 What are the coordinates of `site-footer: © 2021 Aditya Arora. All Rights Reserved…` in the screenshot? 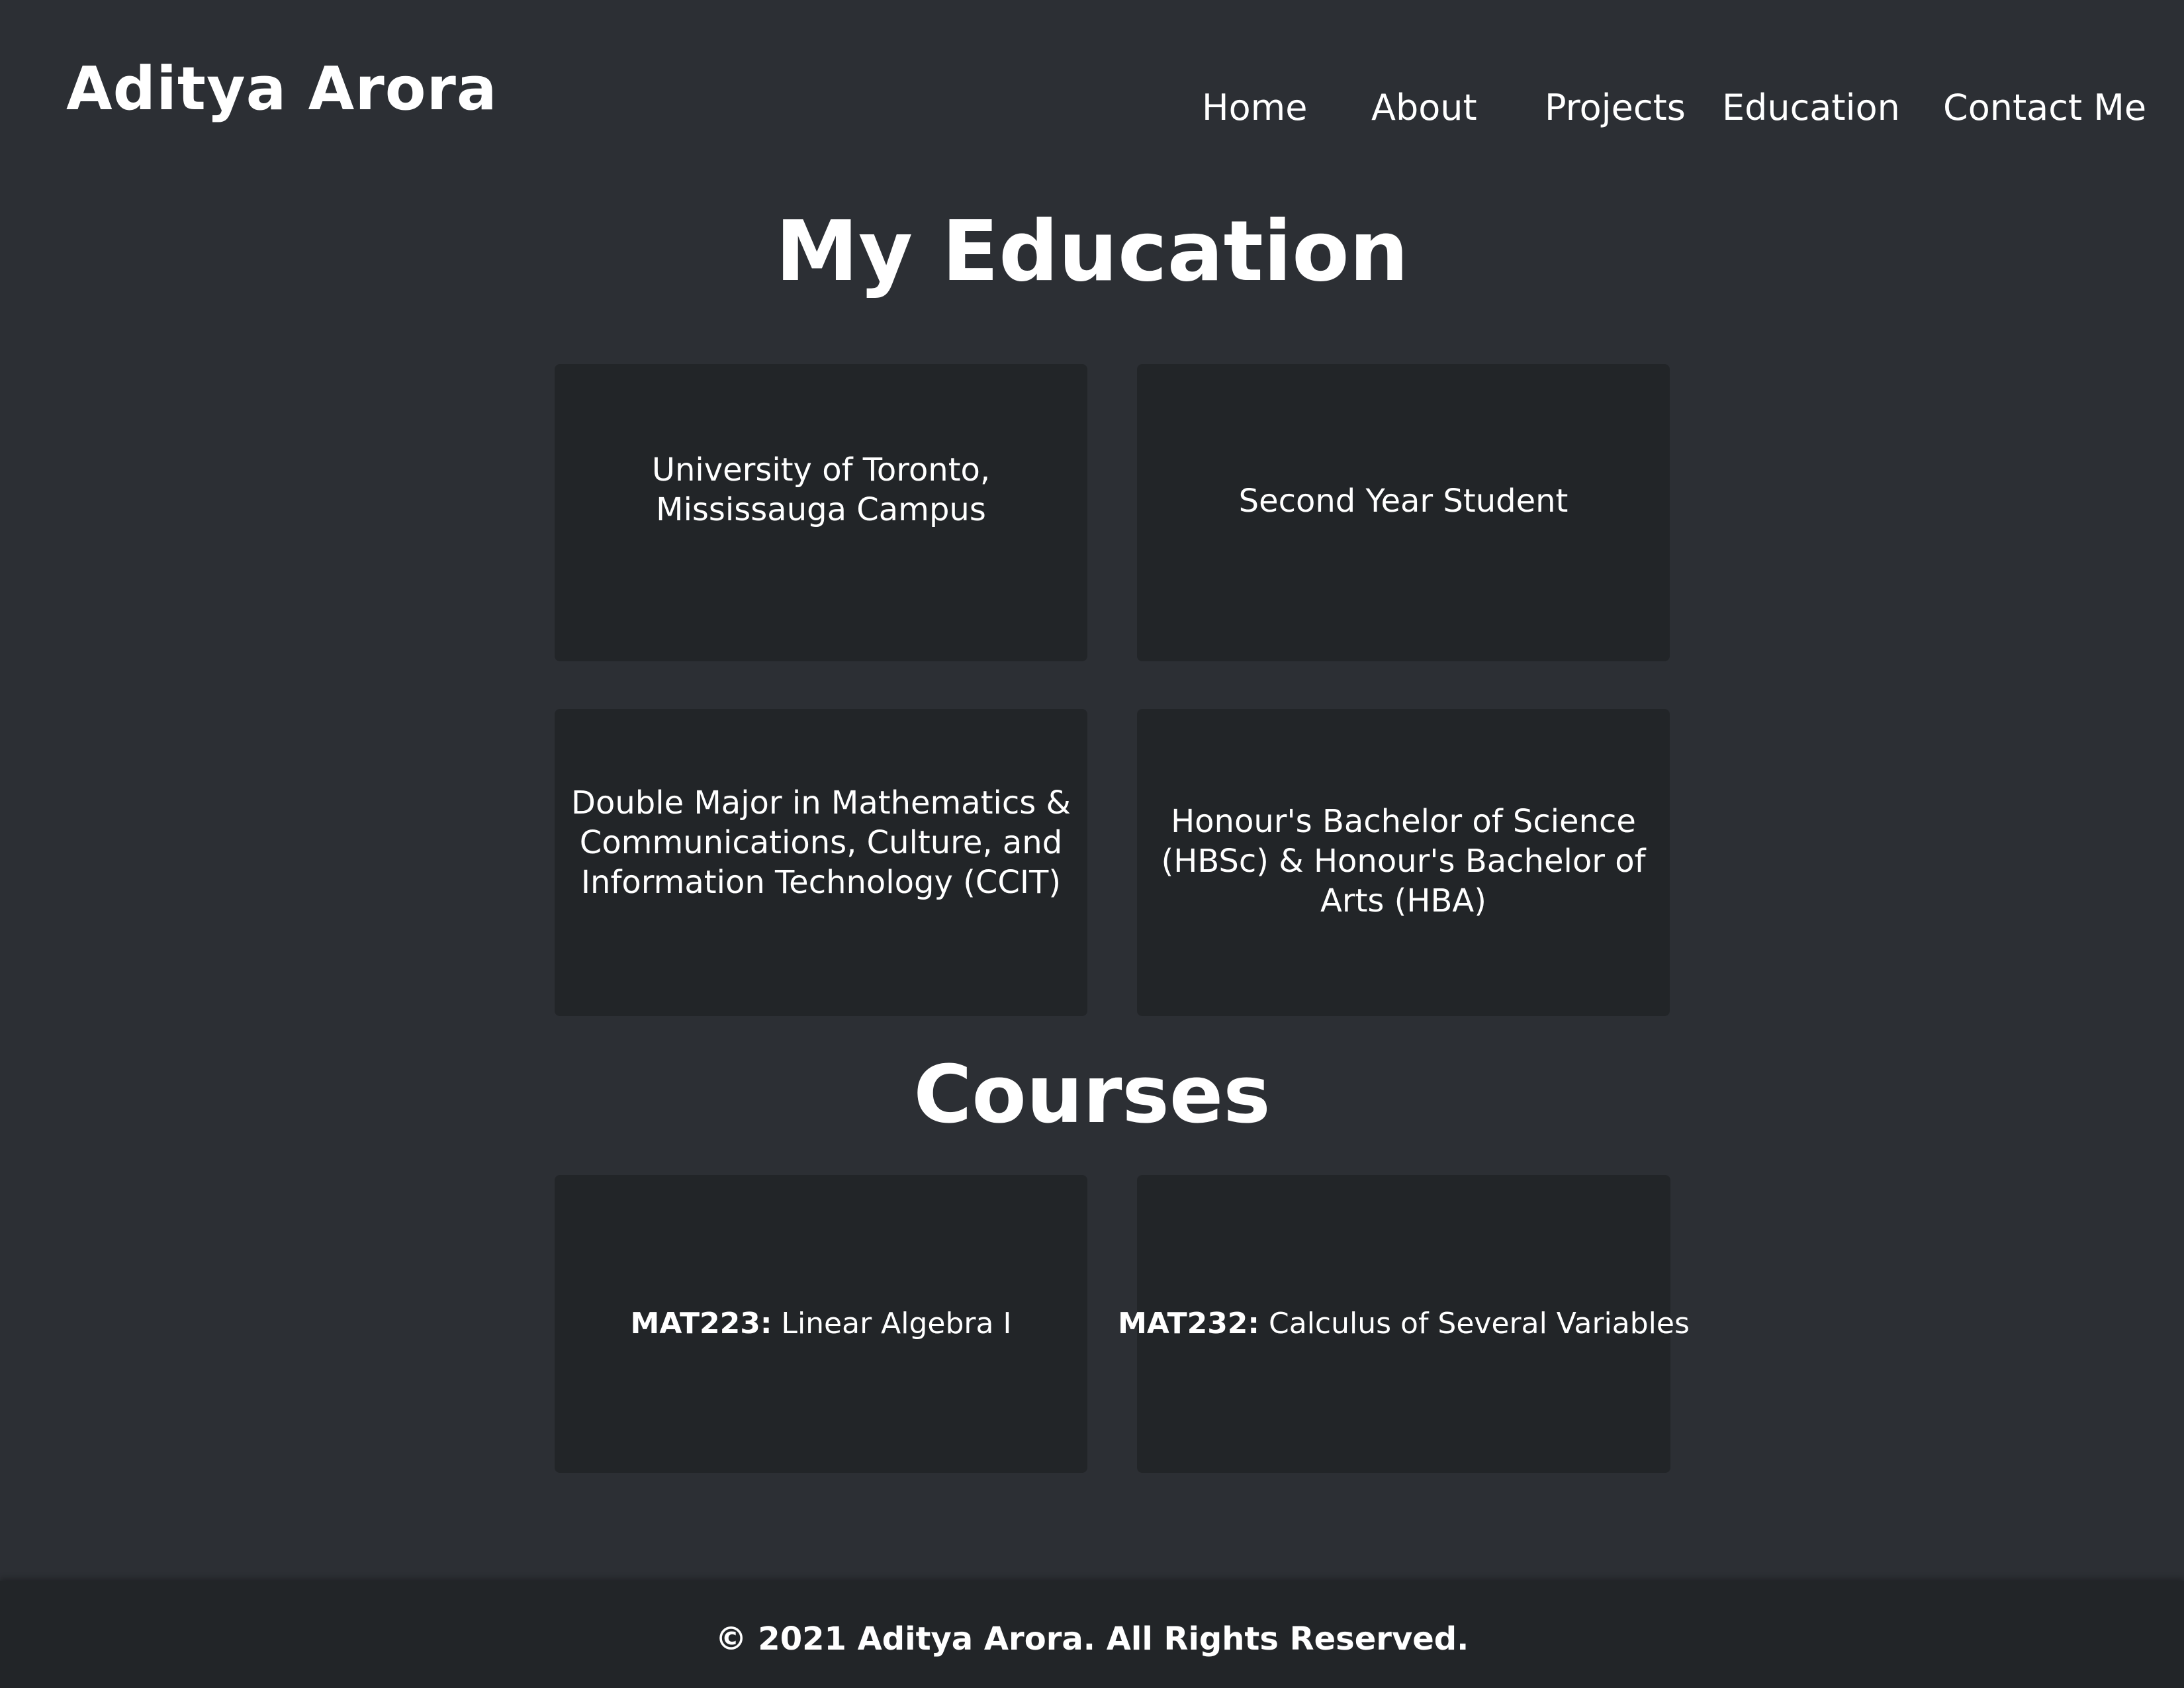 It's located at (1092, 1634).